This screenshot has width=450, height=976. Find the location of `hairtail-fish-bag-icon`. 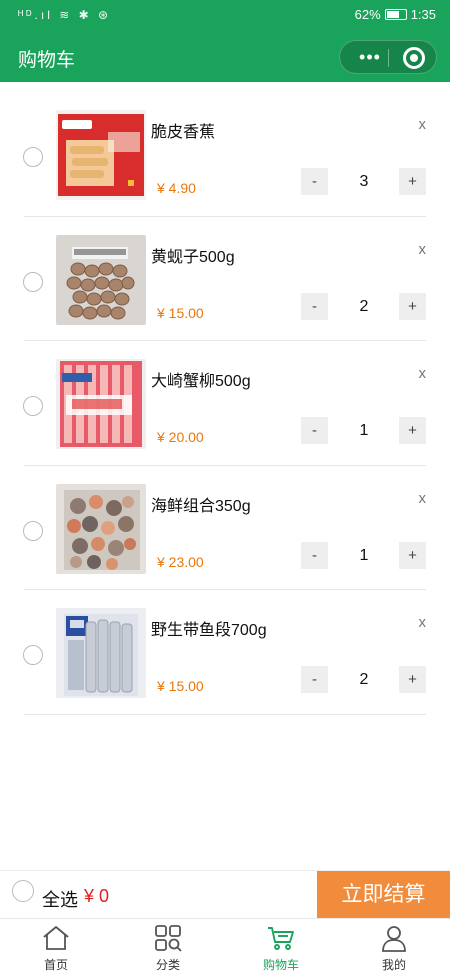

hairtail-fish-bag-icon is located at coordinates (101, 653).